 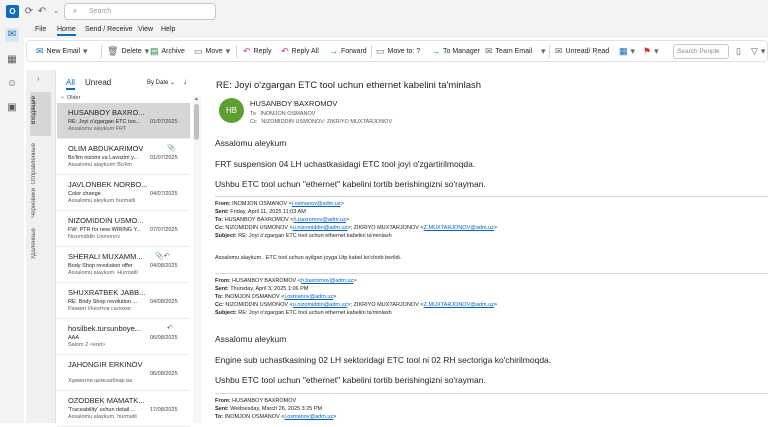 What do you see at coordinates (701, 51) in the screenshot?
I see `search-people-input: Search People` at bounding box center [701, 51].